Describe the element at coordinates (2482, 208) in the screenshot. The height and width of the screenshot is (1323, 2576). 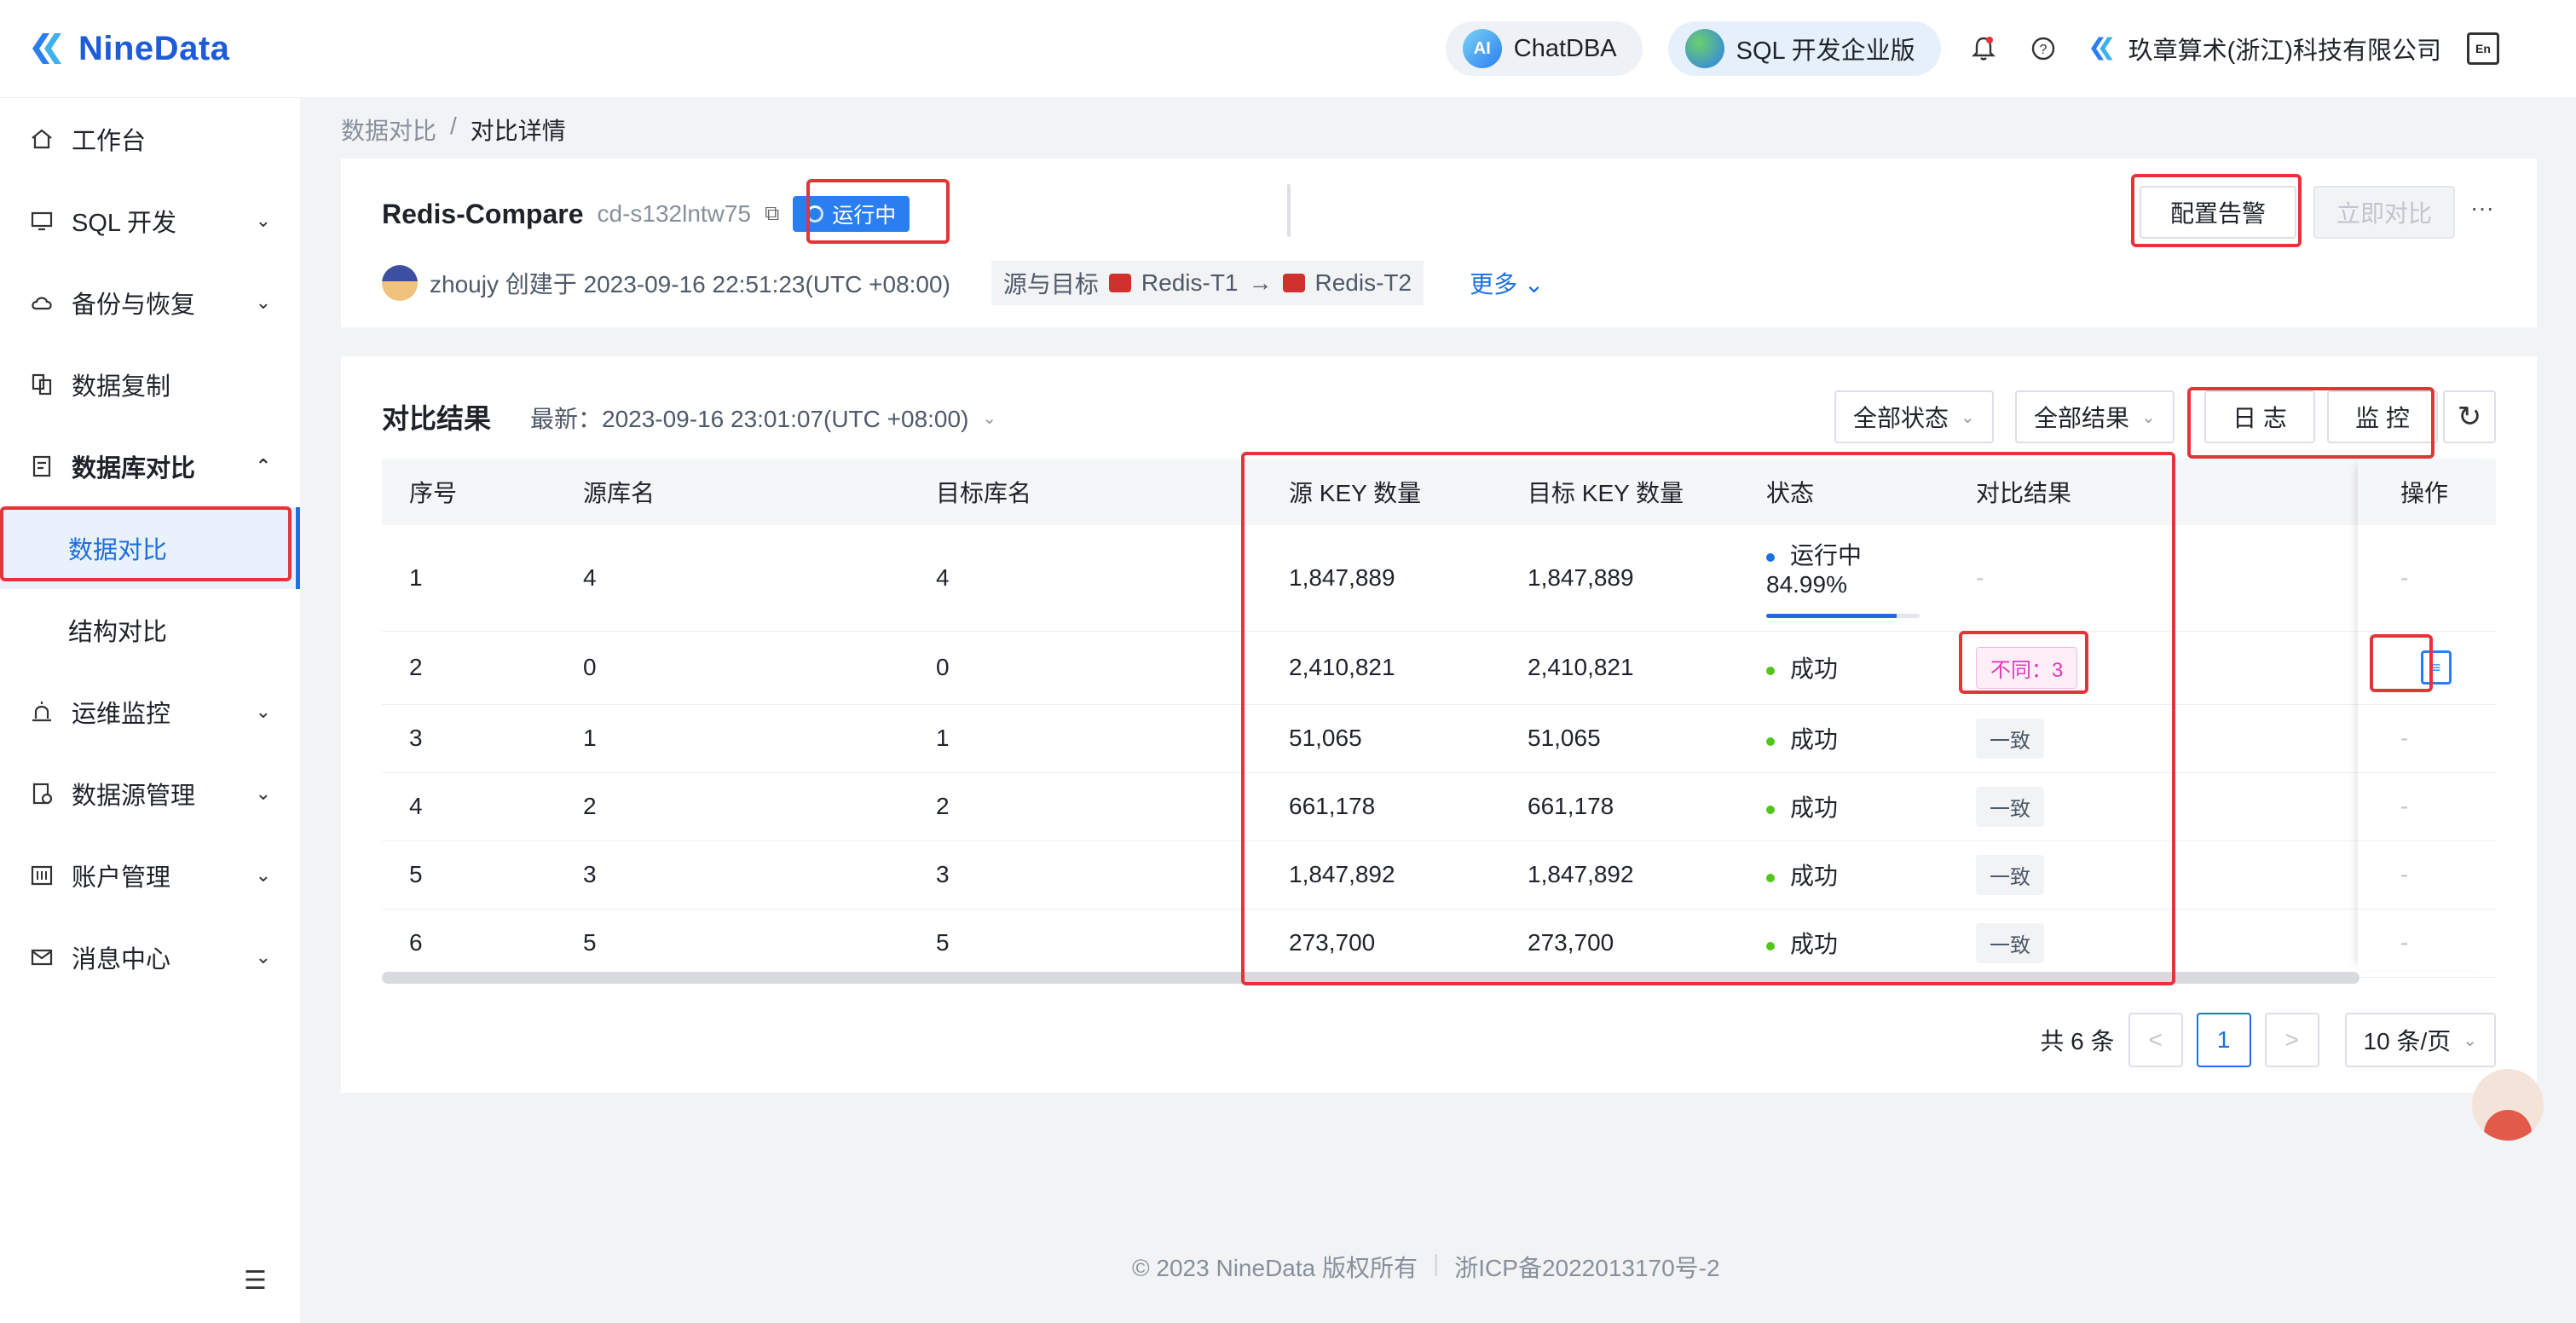
I see `more-actions-icon: ···` at that location.